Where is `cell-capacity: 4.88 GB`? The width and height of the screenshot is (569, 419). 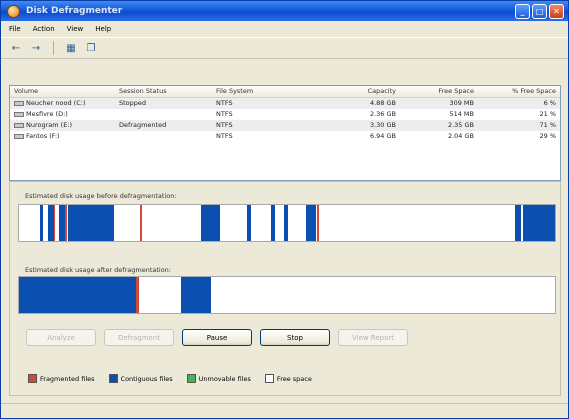 cell-capacity: 4.88 GB is located at coordinates (365, 103).